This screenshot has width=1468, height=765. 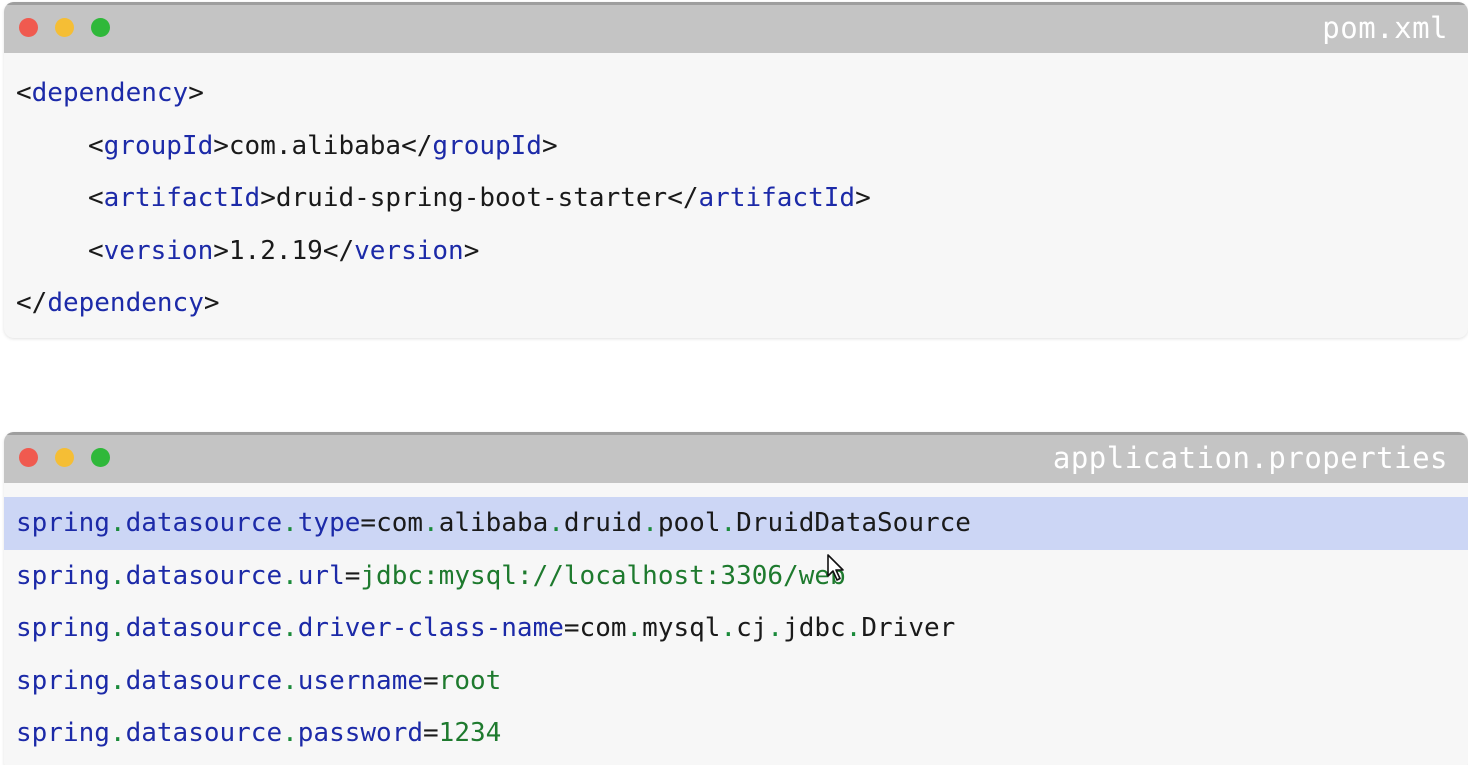 I want to click on code-token-key: username, so click(x=360, y=680).